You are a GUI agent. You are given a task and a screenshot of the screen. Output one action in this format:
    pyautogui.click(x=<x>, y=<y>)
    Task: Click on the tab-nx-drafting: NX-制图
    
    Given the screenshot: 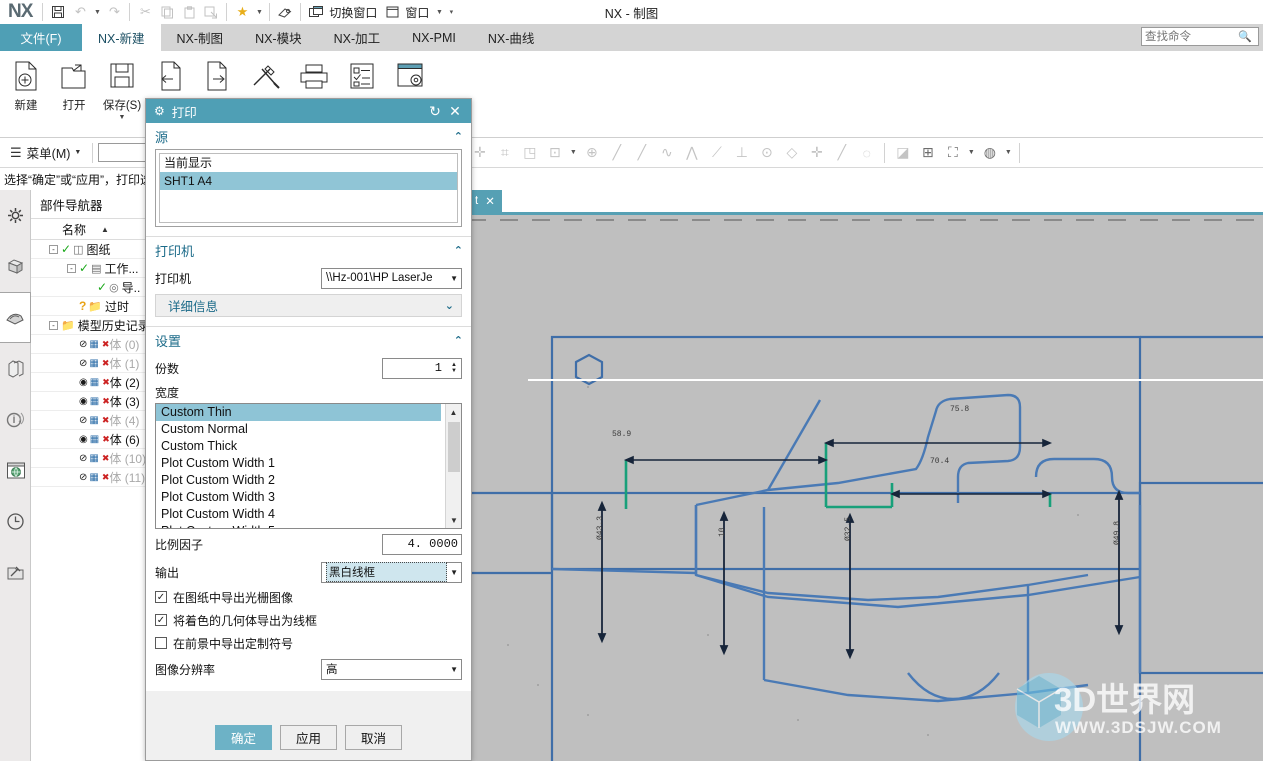 What is the action you would take?
    pyautogui.click(x=200, y=37)
    